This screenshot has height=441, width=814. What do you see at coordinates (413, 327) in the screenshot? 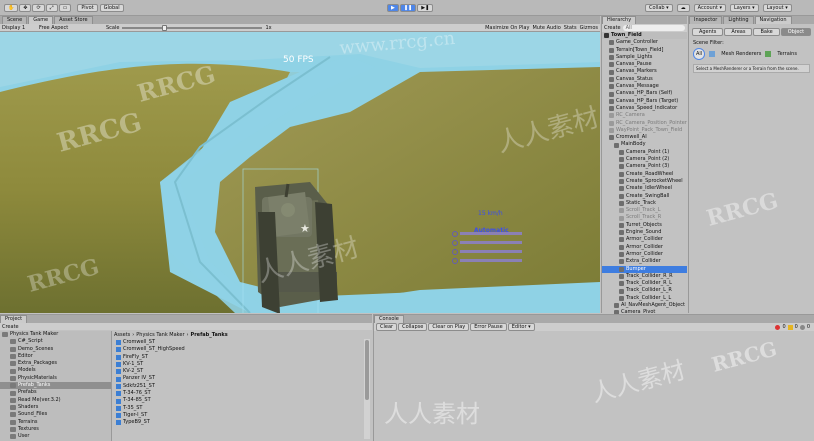
I see `console-collapse-button: Collapse` at bounding box center [413, 327].